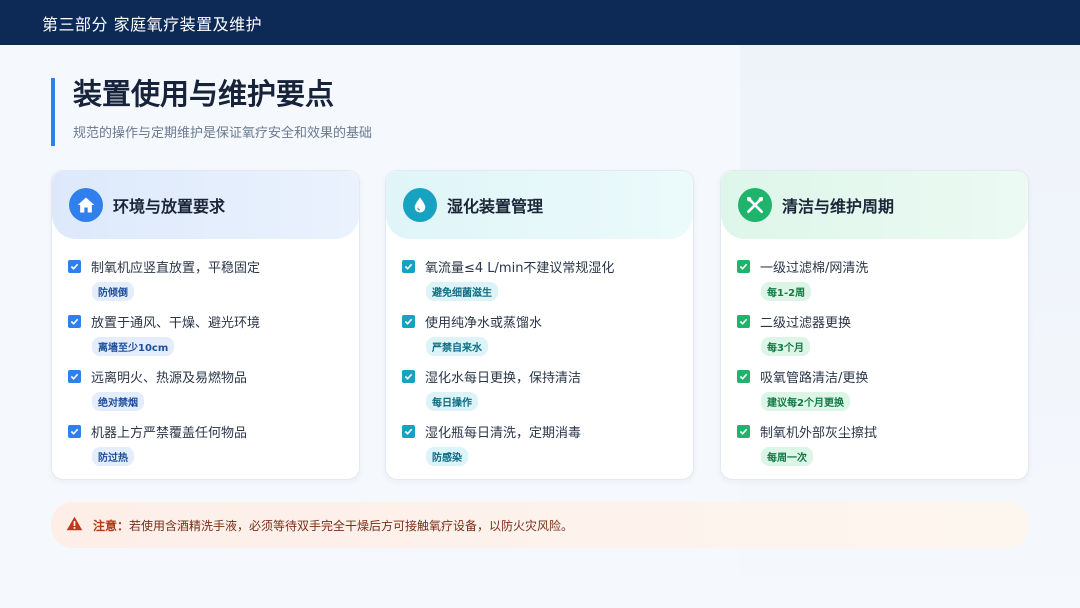 Image resolution: width=1080 pixels, height=608 pixels. I want to click on card-title: 环境与放置要求, so click(169, 206).